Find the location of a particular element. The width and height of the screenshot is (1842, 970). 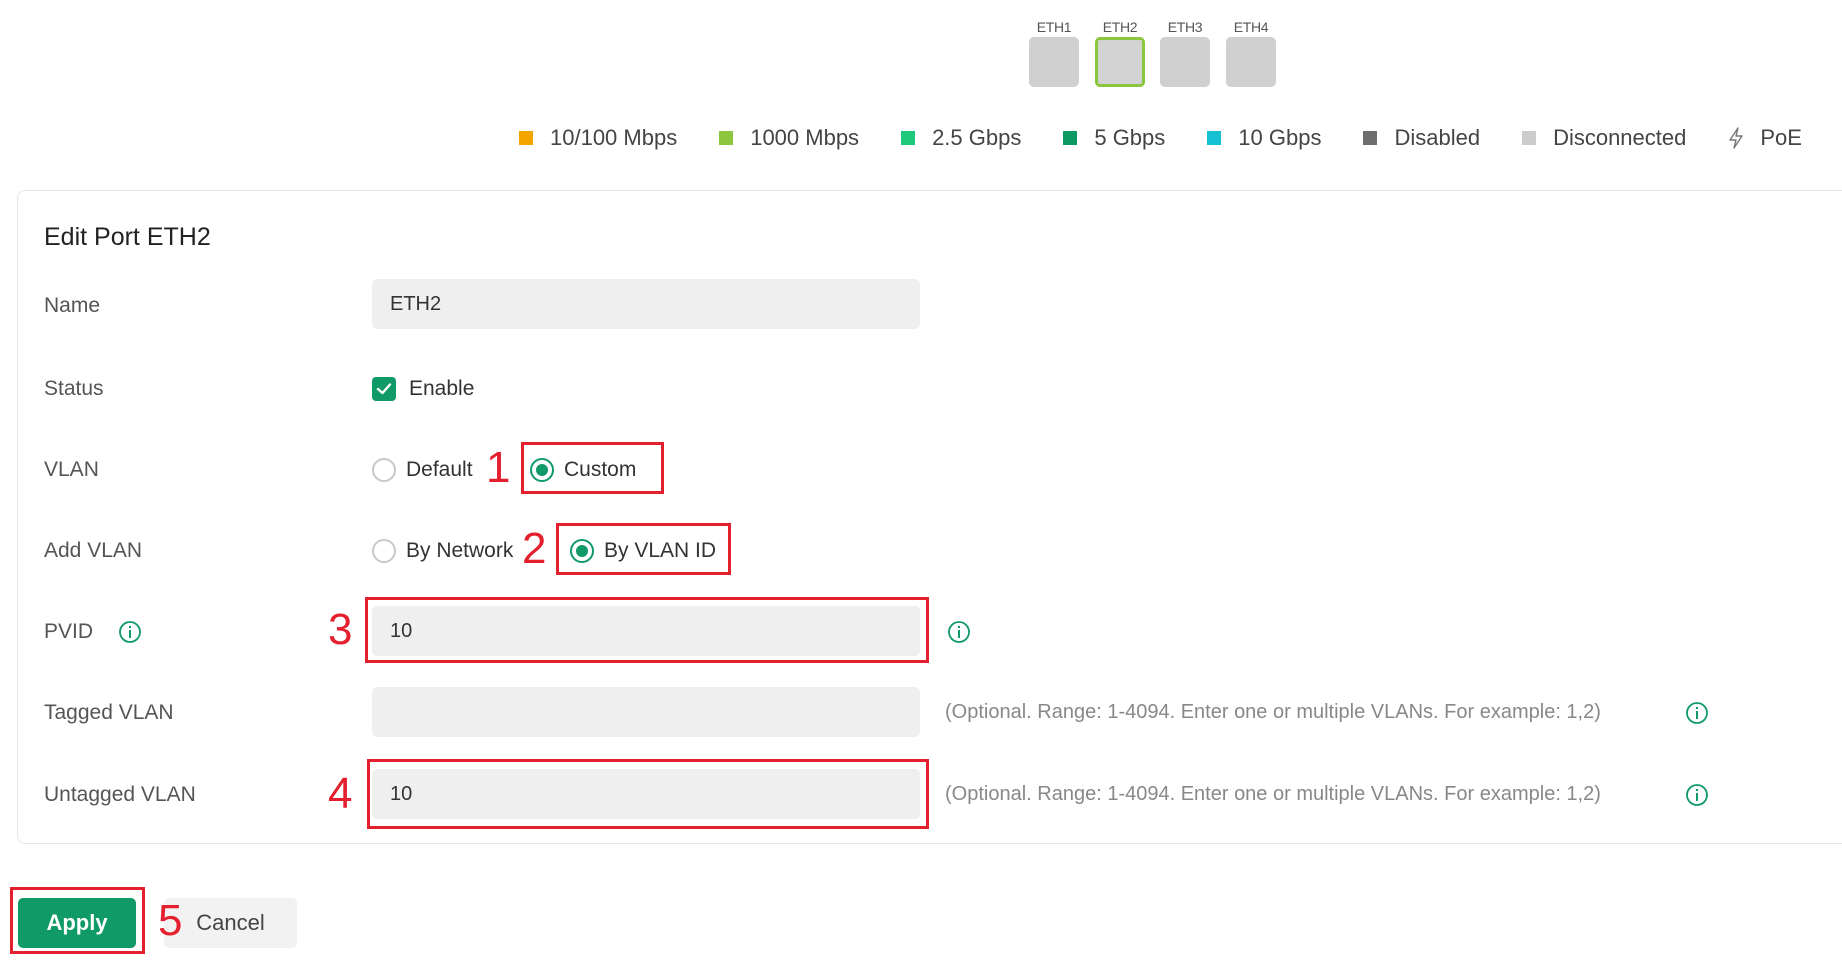

port-eth4: ETH4 is located at coordinates (1251, 53).